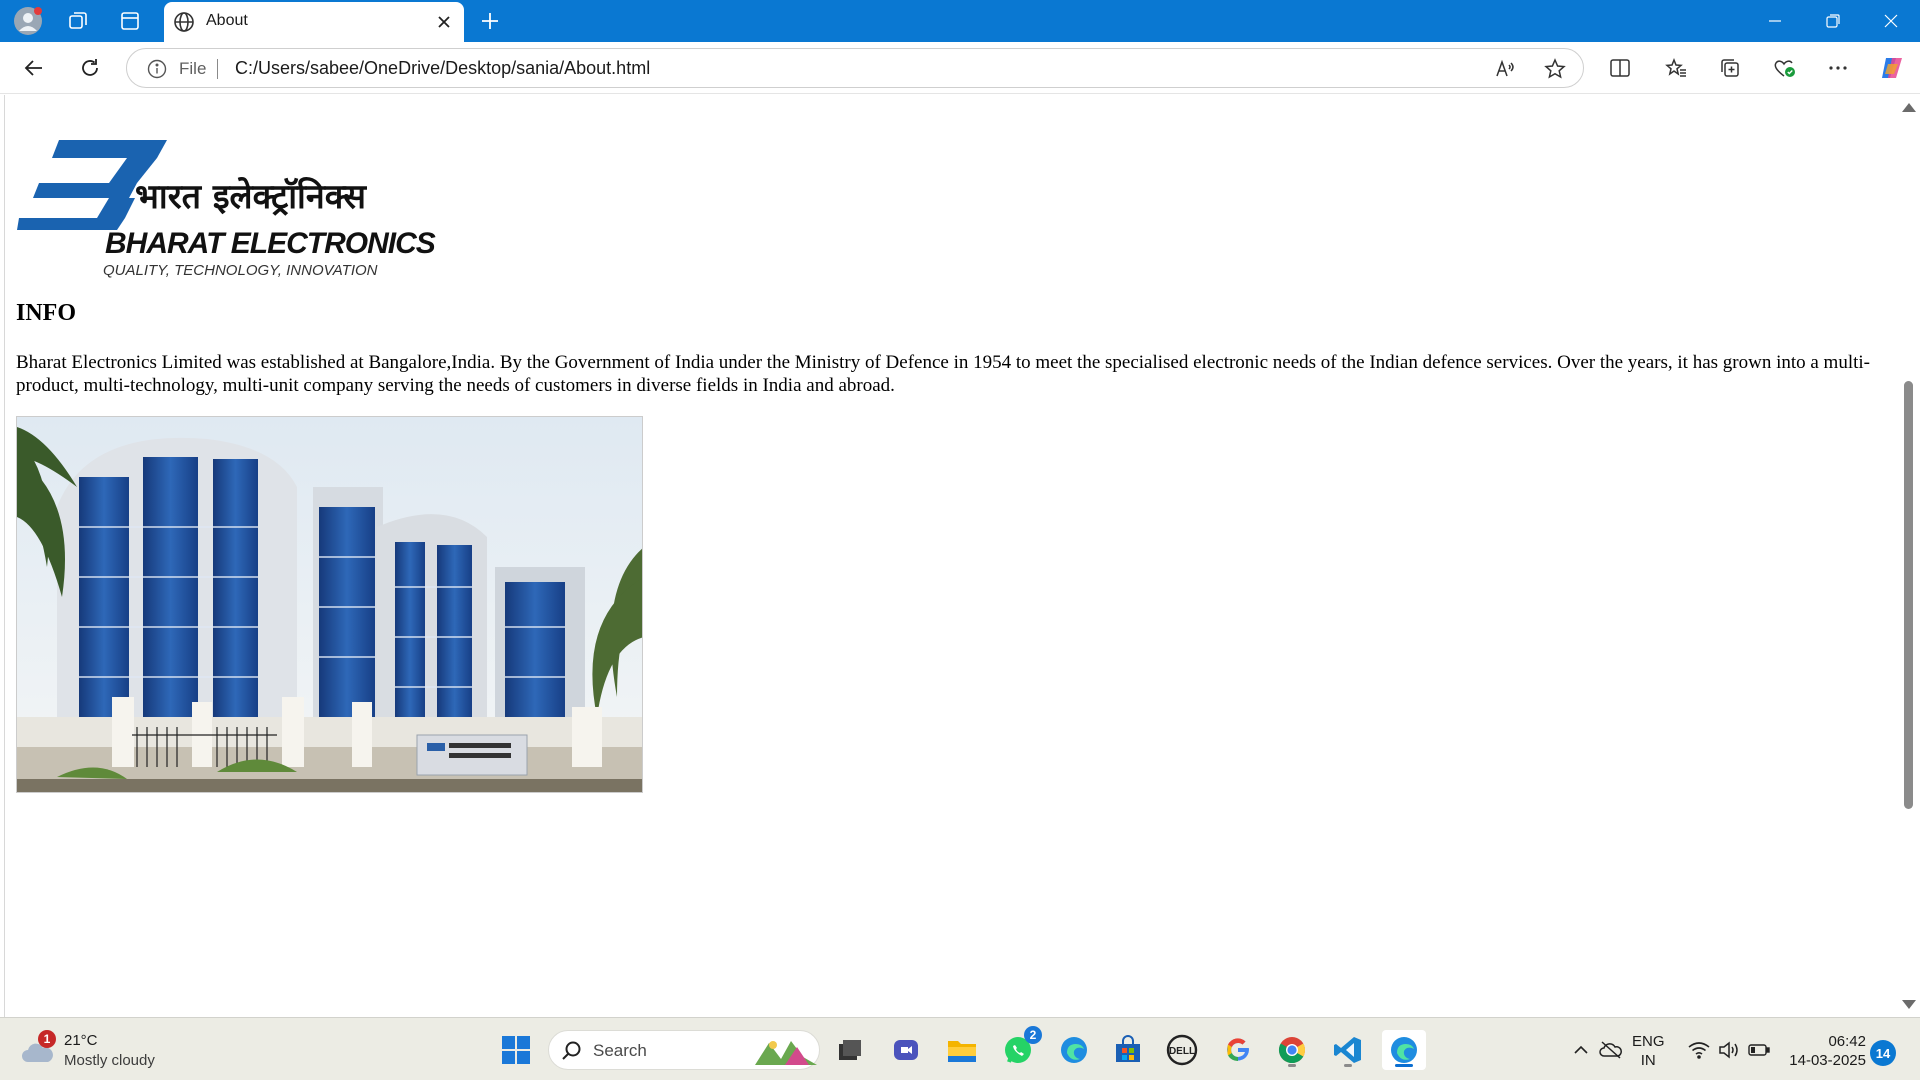  What do you see at coordinates (1838, 68) in the screenshot?
I see `more-options-icon` at bounding box center [1838, 68].